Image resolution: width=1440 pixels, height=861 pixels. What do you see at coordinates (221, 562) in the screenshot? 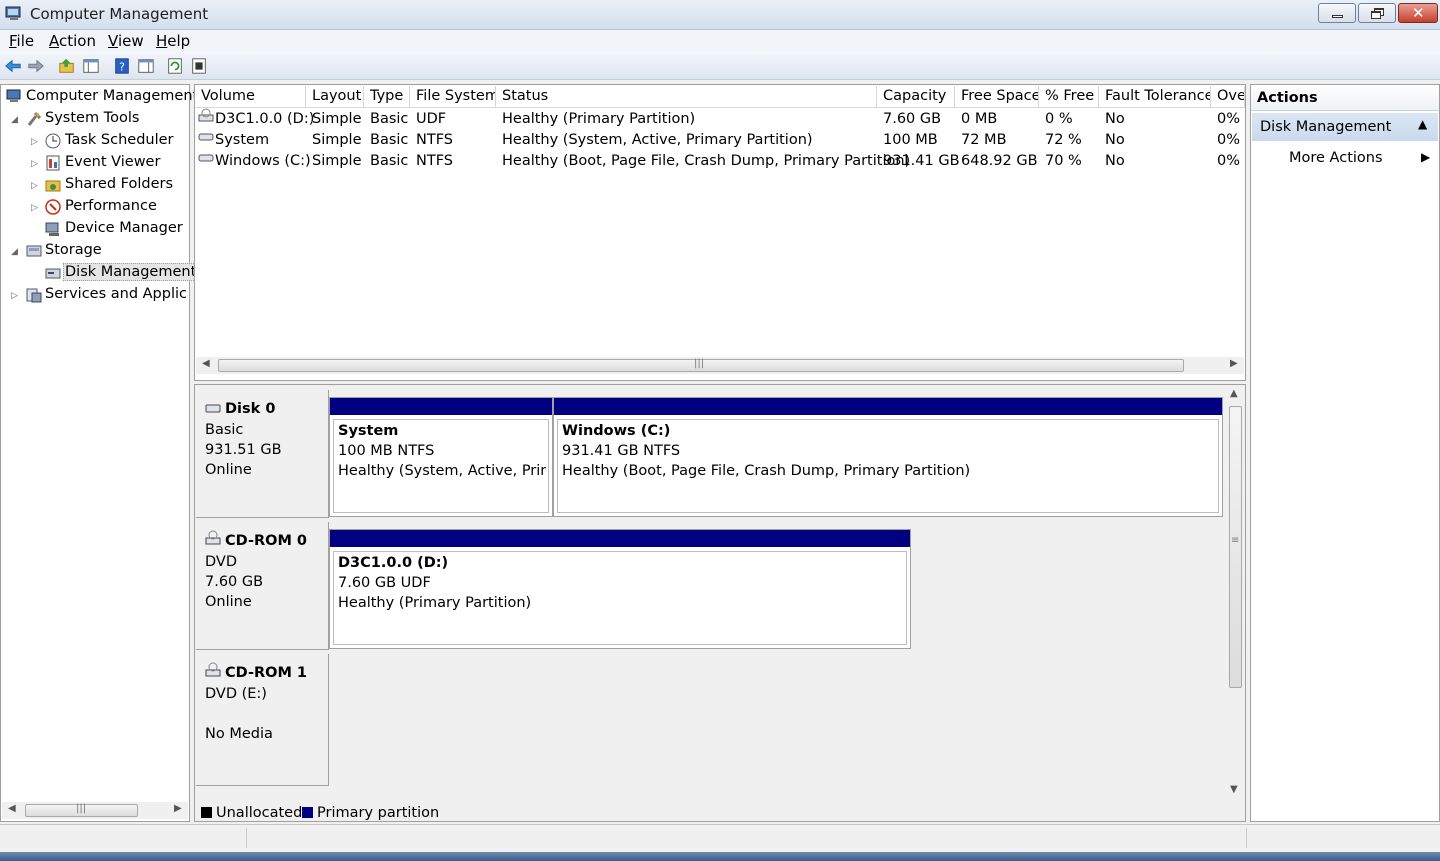
I see `disk-type: DVD` at bounding box center [221, 562].